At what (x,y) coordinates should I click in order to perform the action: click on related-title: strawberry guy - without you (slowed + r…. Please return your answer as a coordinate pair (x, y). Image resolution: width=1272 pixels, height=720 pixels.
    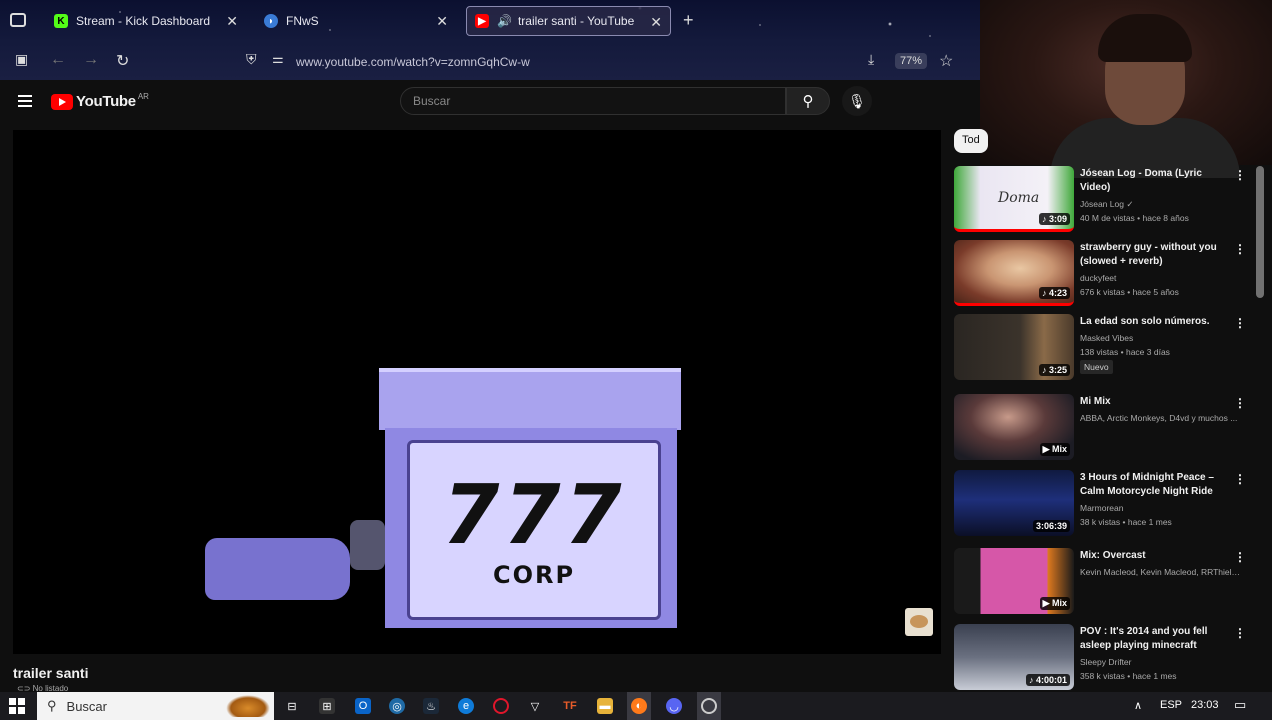
    Looking at the image, I should click on (1148, 254).